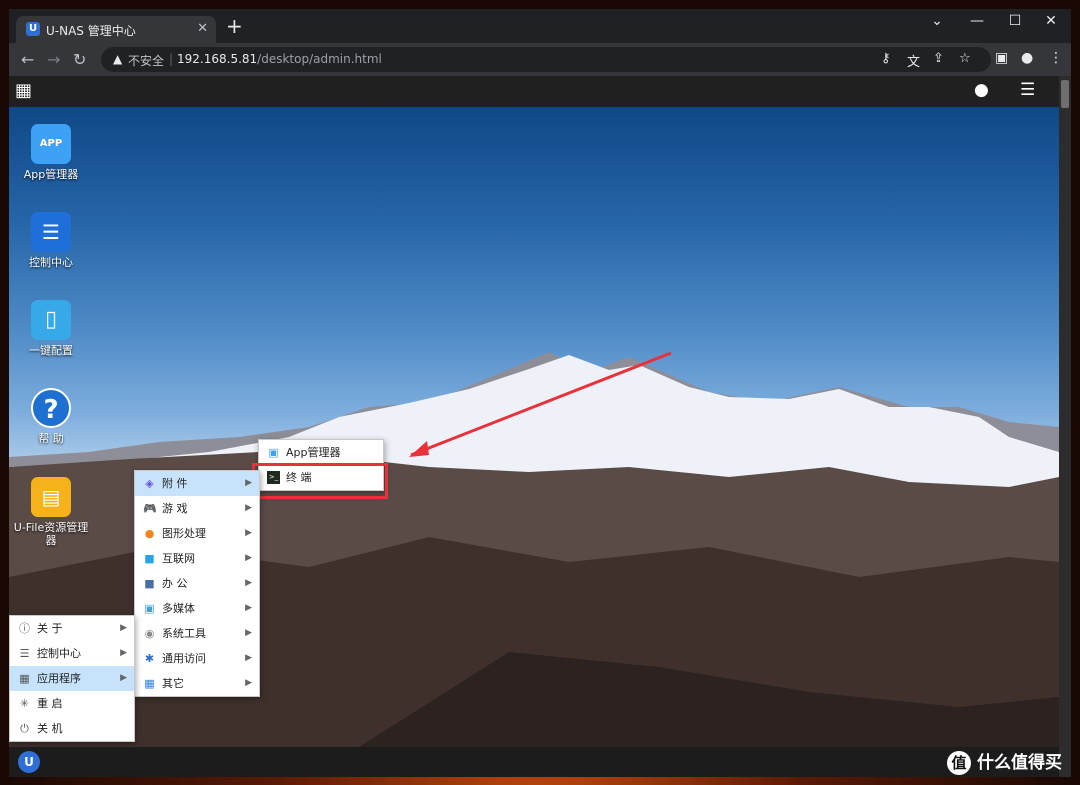 The height and width of the screenshot is (785, 1080). What do you see at coordinates (178, 608) in the screenshot?
I see `menu-item-label: 多媒体` at bounding box center [178, 608].